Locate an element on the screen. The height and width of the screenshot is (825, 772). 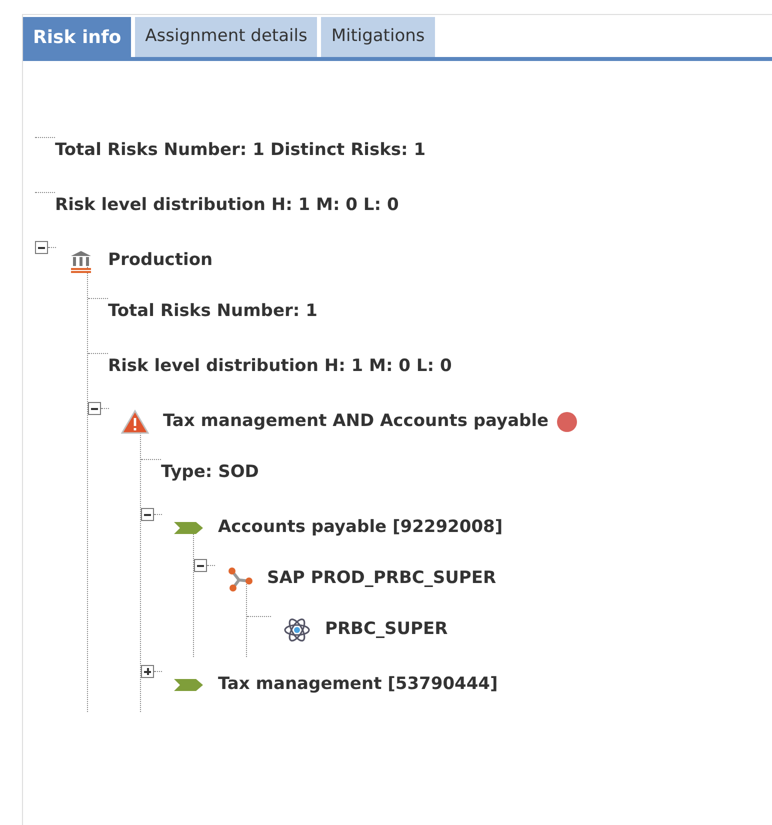
tree-label: PRBC_SUPER is located at coordinates (386, 629).